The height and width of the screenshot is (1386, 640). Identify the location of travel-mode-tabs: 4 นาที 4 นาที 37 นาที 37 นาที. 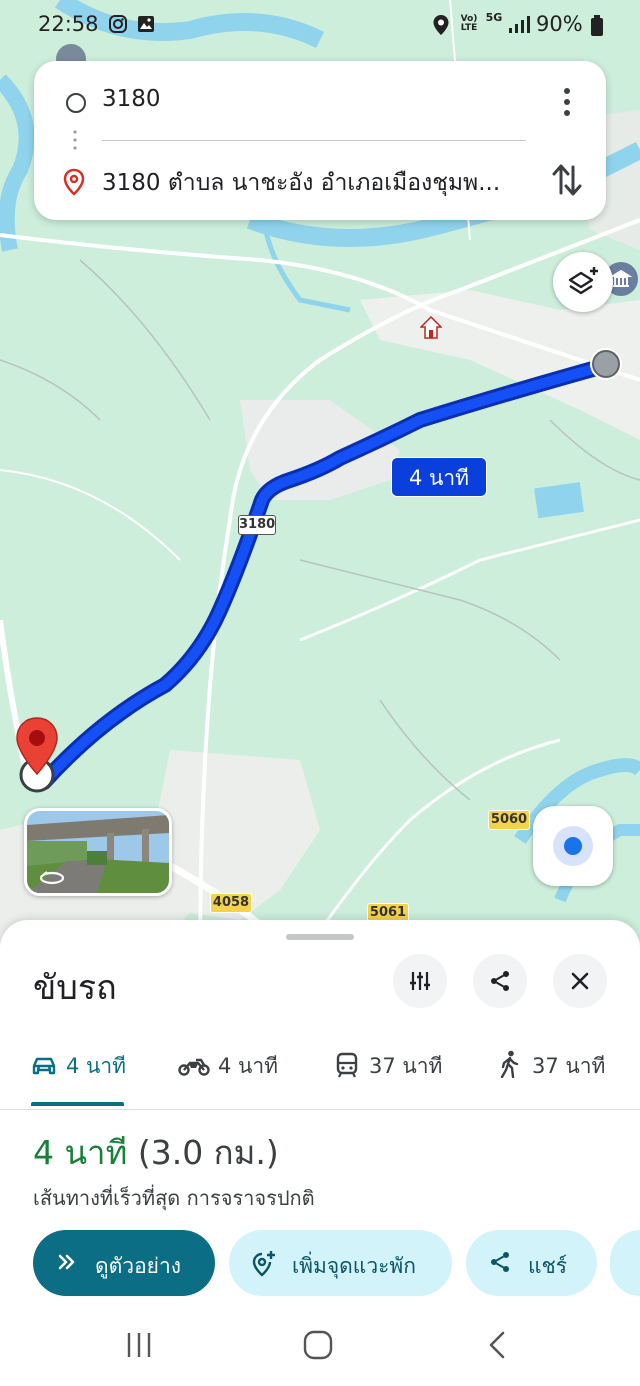
(320, 1075).